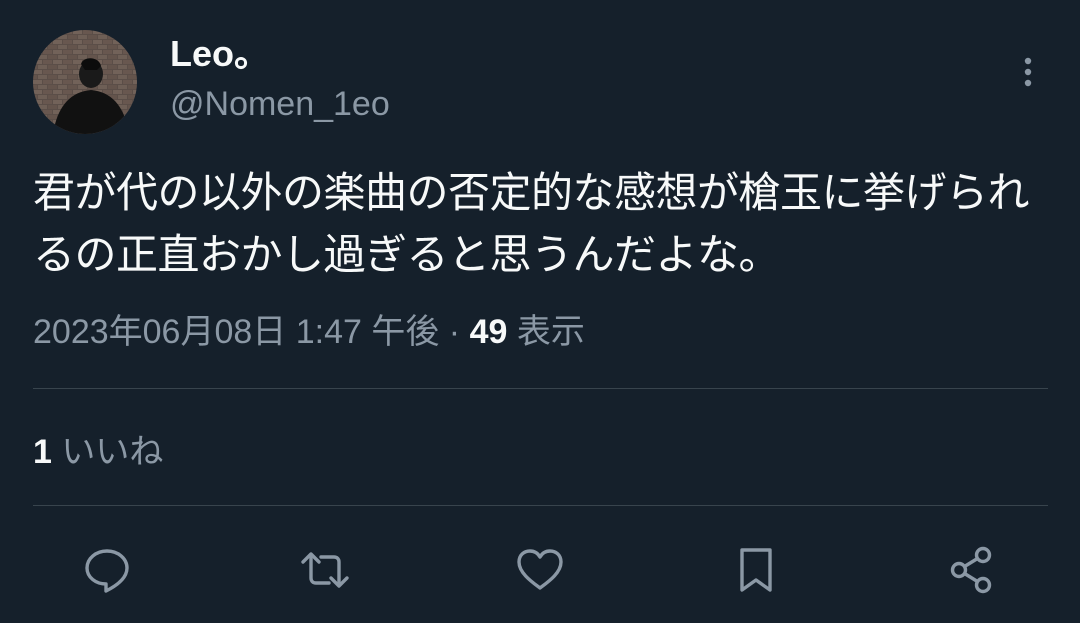 This screenshot has width=1080, height=623. I want to click on share-button, so click(971, 570).